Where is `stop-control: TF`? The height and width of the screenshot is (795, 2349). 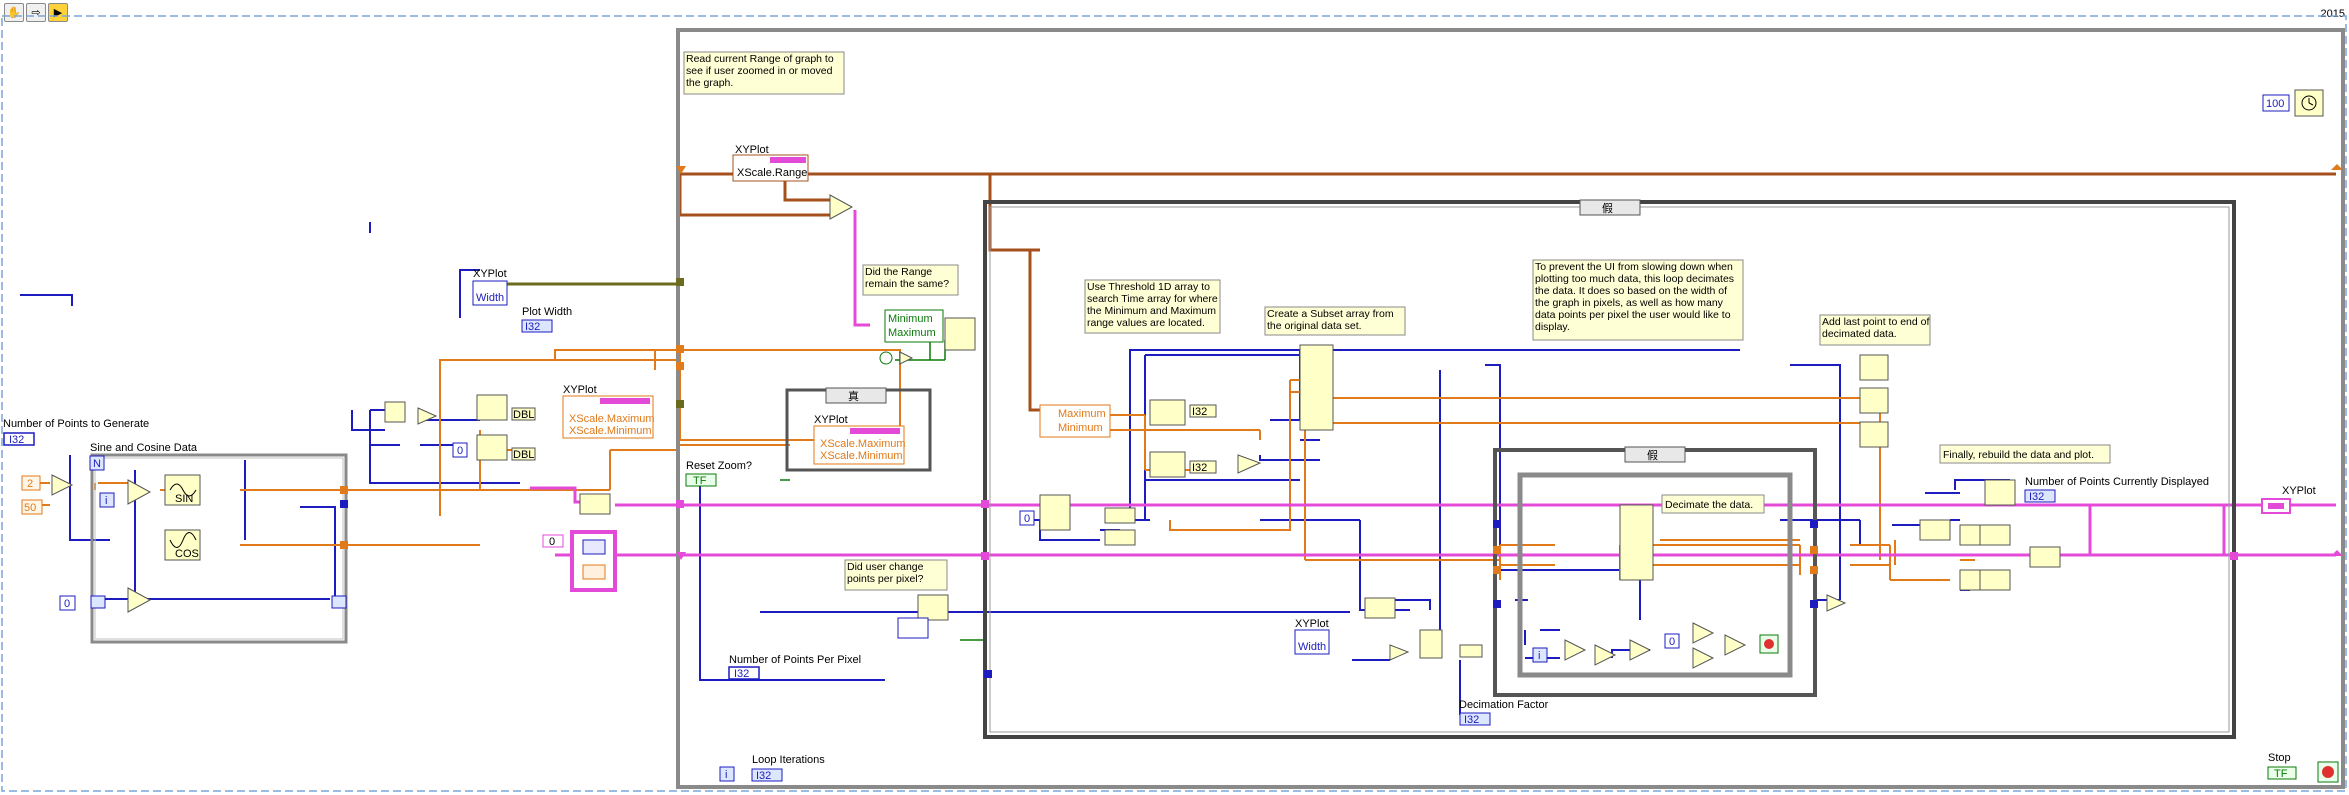 stop-control: TF is located at coordinates (2282, 773).